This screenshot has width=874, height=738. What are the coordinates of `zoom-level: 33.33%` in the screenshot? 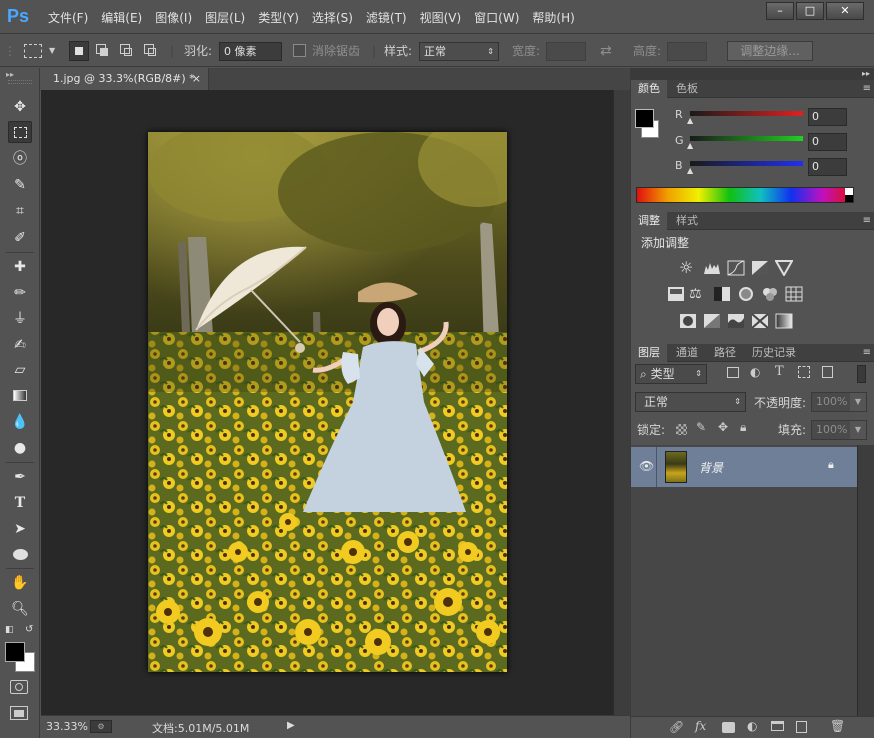 It's located at (67, 726).